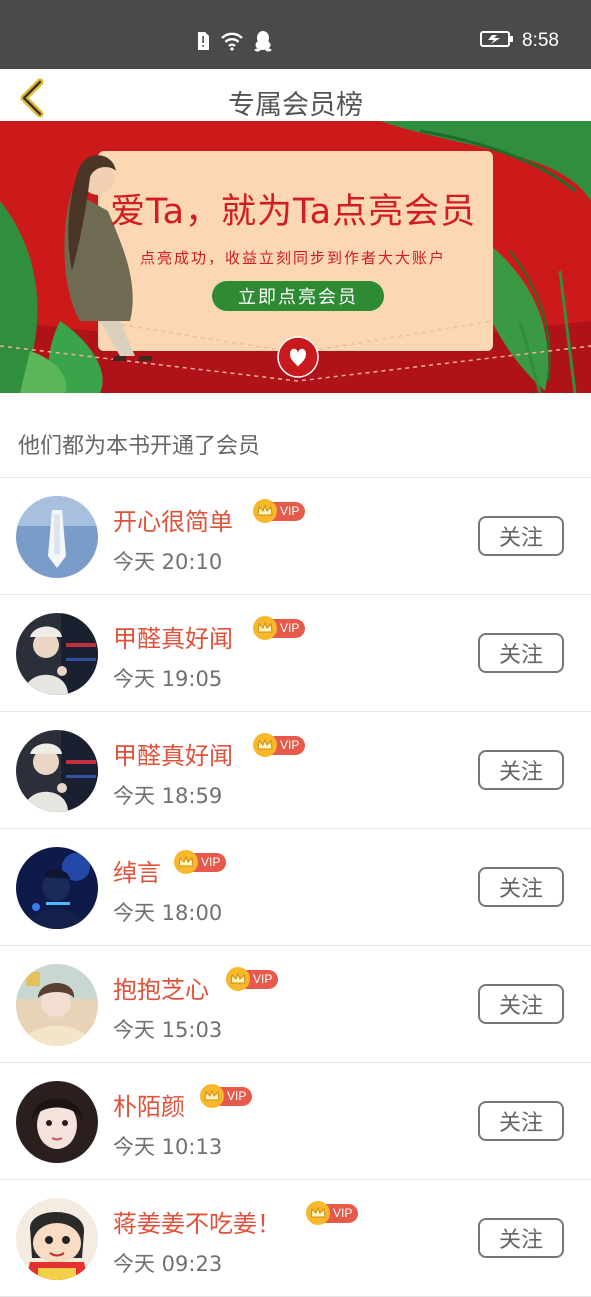 The height and width of the screenshot is (1297, 591). I want to click on member-time: 今天 10:13, so click(168, 1147).